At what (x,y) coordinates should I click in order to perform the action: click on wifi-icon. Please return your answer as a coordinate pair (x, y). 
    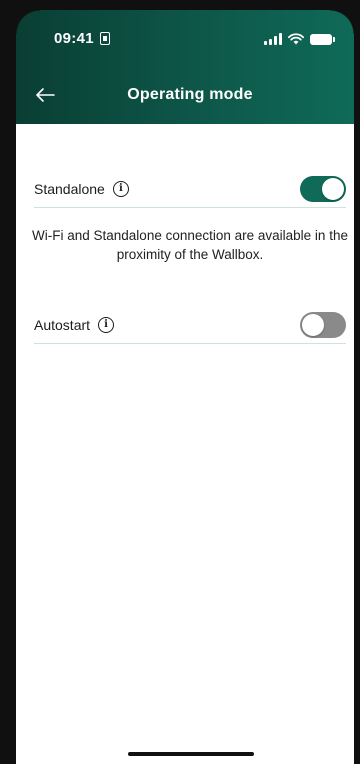
    Looking at the image, I should click on (296, 39).